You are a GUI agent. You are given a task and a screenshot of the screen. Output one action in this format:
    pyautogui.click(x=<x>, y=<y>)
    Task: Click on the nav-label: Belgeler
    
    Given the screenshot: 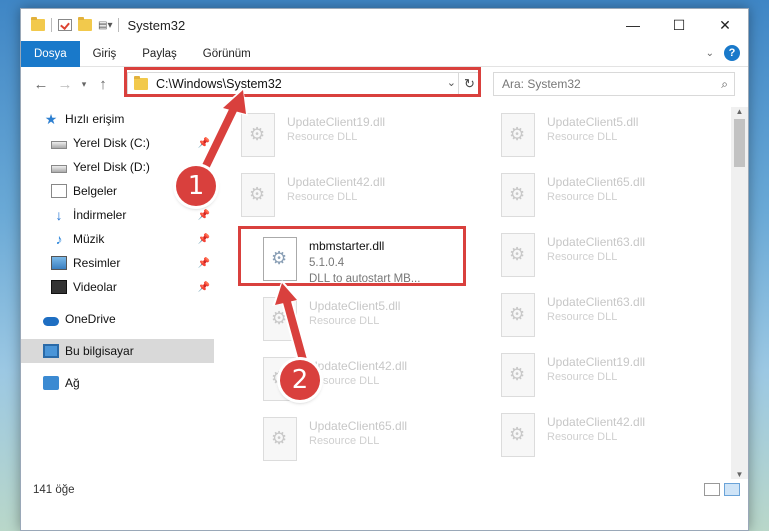 What is the action you would take?
    pyautogui.click(x=95, y=191)
    